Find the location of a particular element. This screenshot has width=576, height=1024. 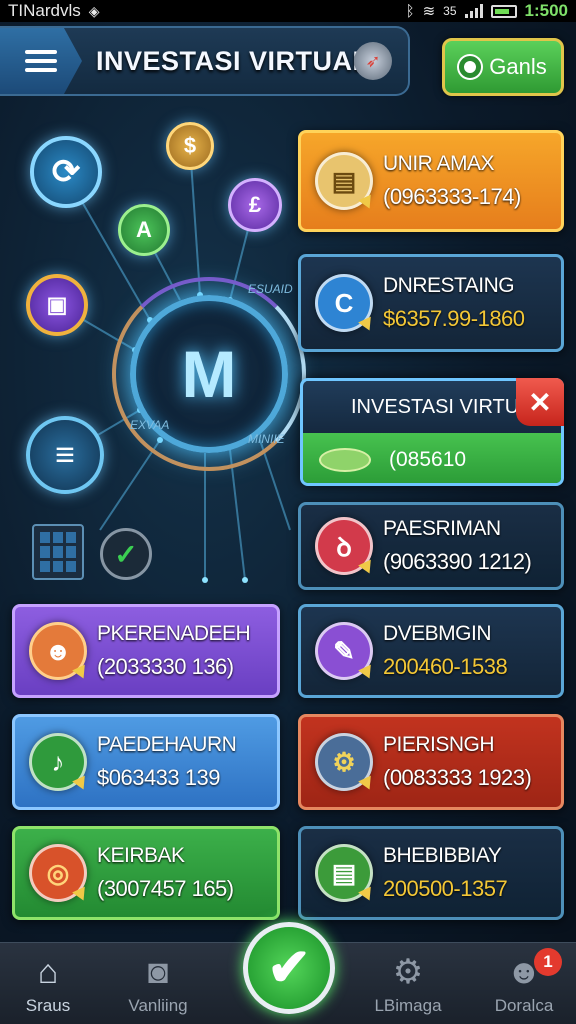

confirm-button: ✔ is located at coordinates (289, 968).